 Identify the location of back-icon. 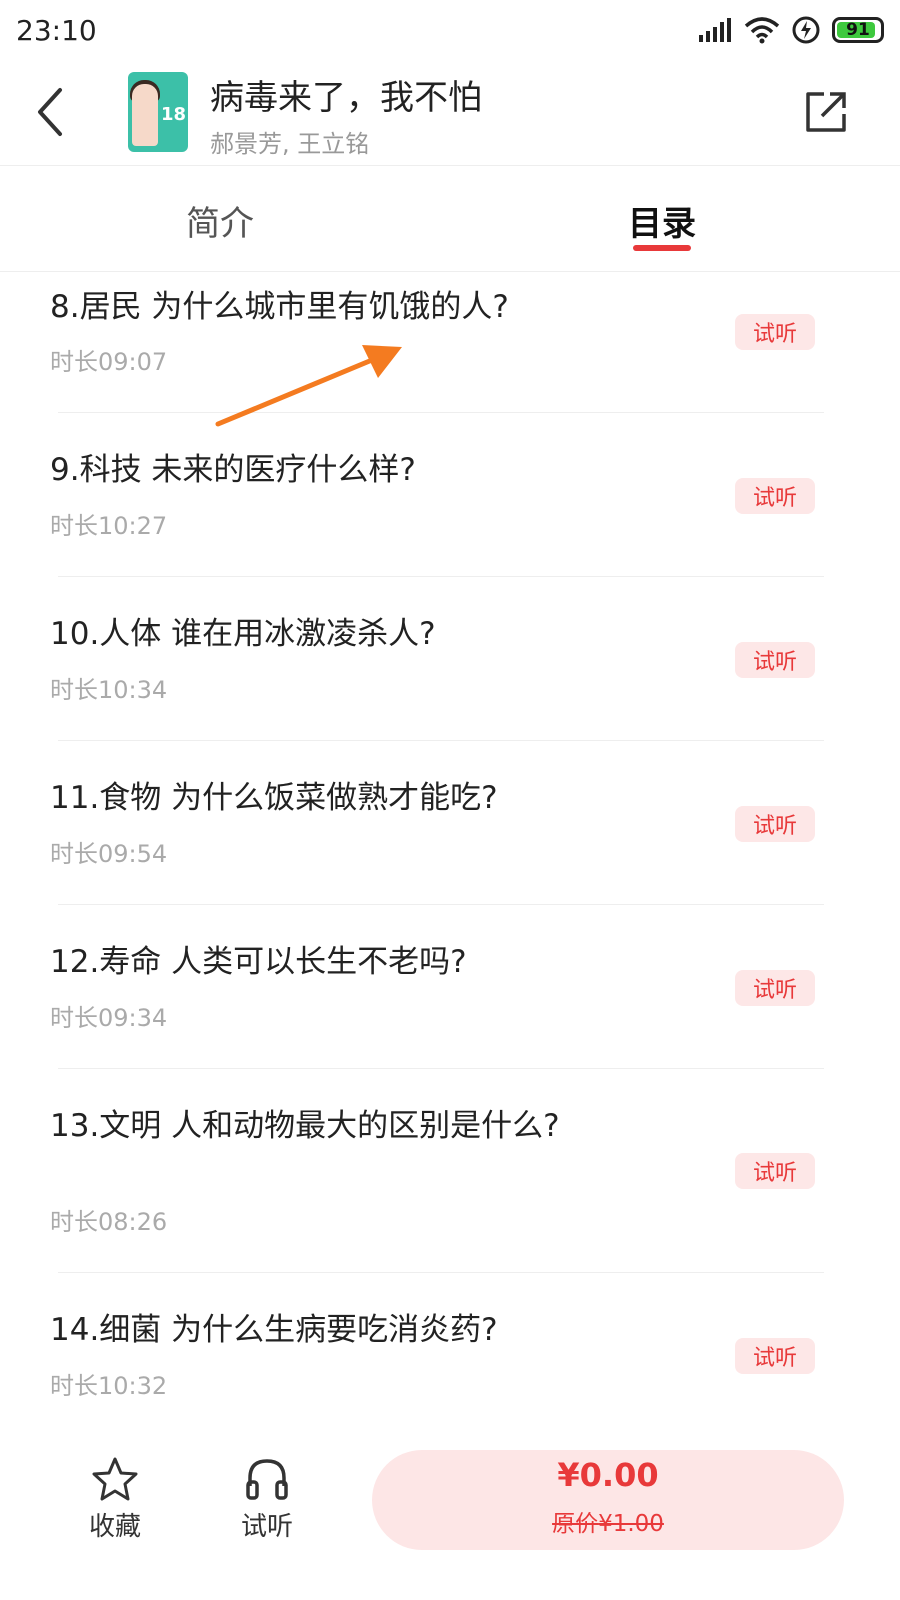
(52, 112).